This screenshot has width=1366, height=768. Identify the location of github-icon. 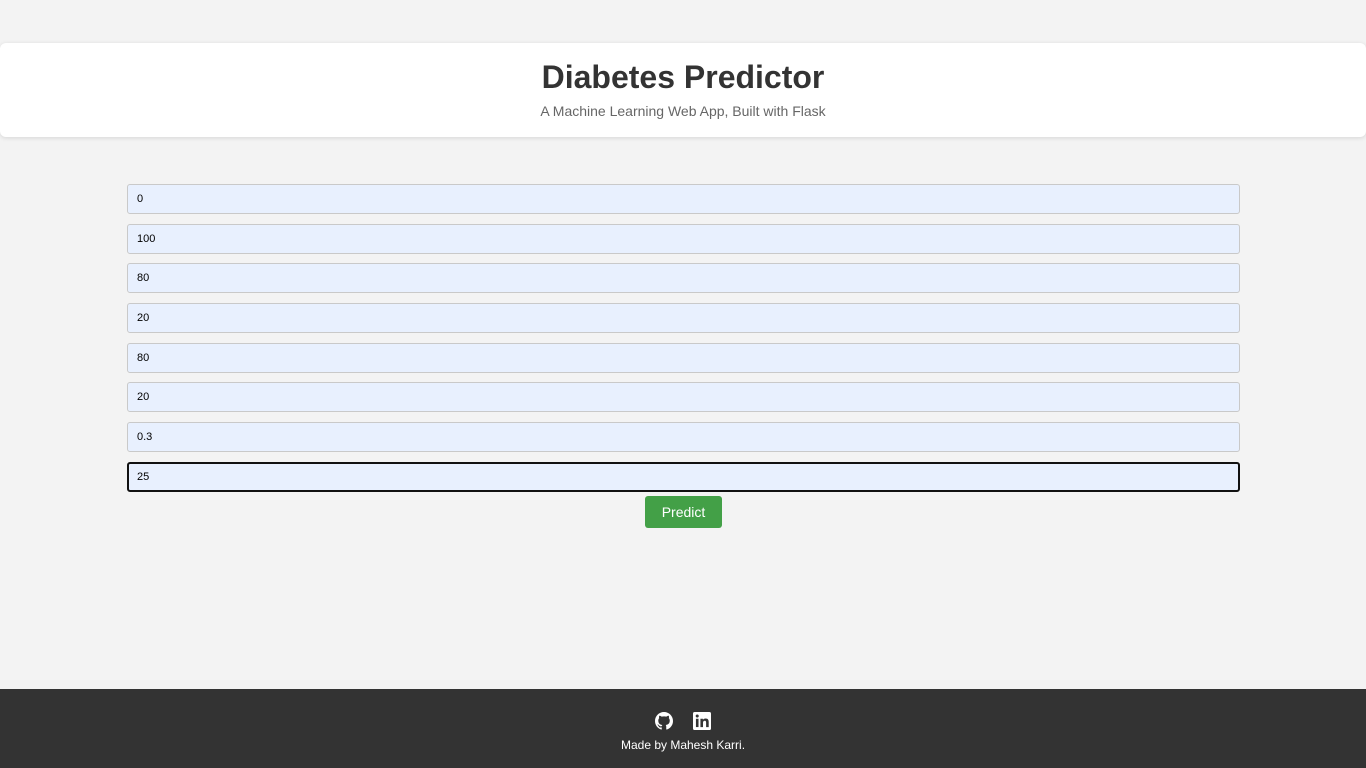
(664, 721).